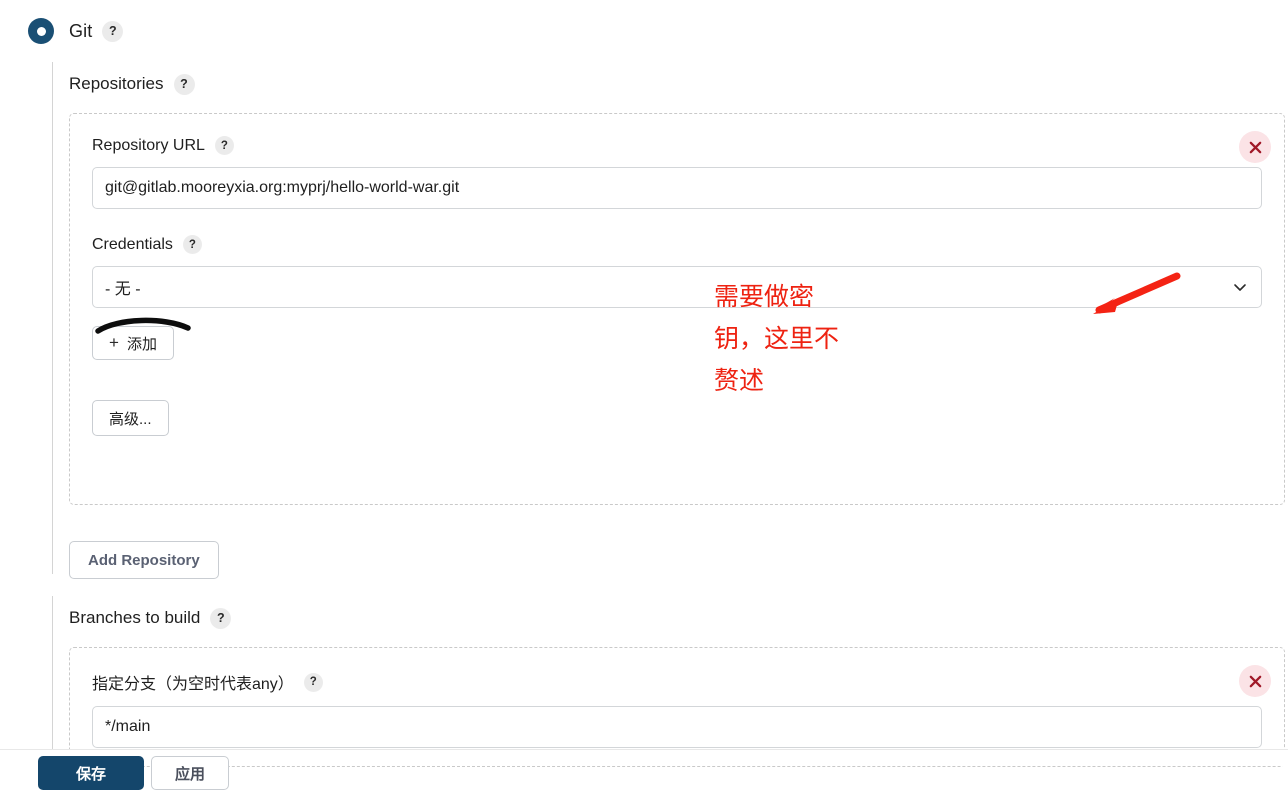  I want to click on add-credentials-button: + 添加, so click(133, 343).